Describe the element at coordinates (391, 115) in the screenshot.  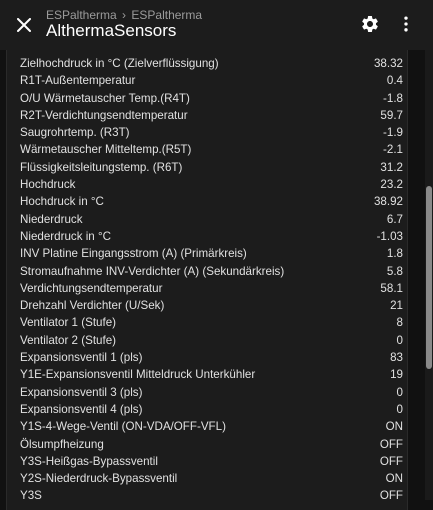
I see `sensor-value: 59.7` at that location.